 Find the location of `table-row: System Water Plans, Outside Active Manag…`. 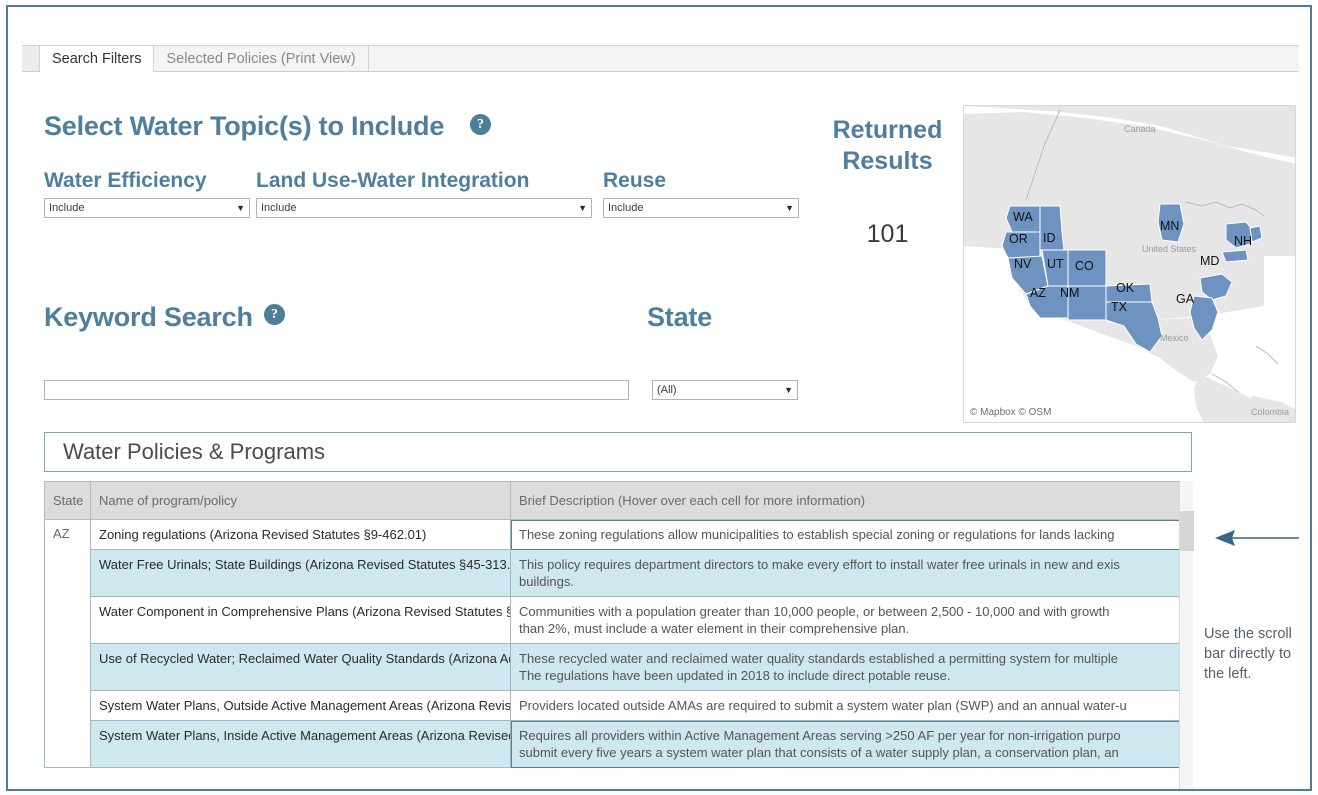

table-row: System Water Plans, Outside Active Manag… is located at coordinates (618, 705).